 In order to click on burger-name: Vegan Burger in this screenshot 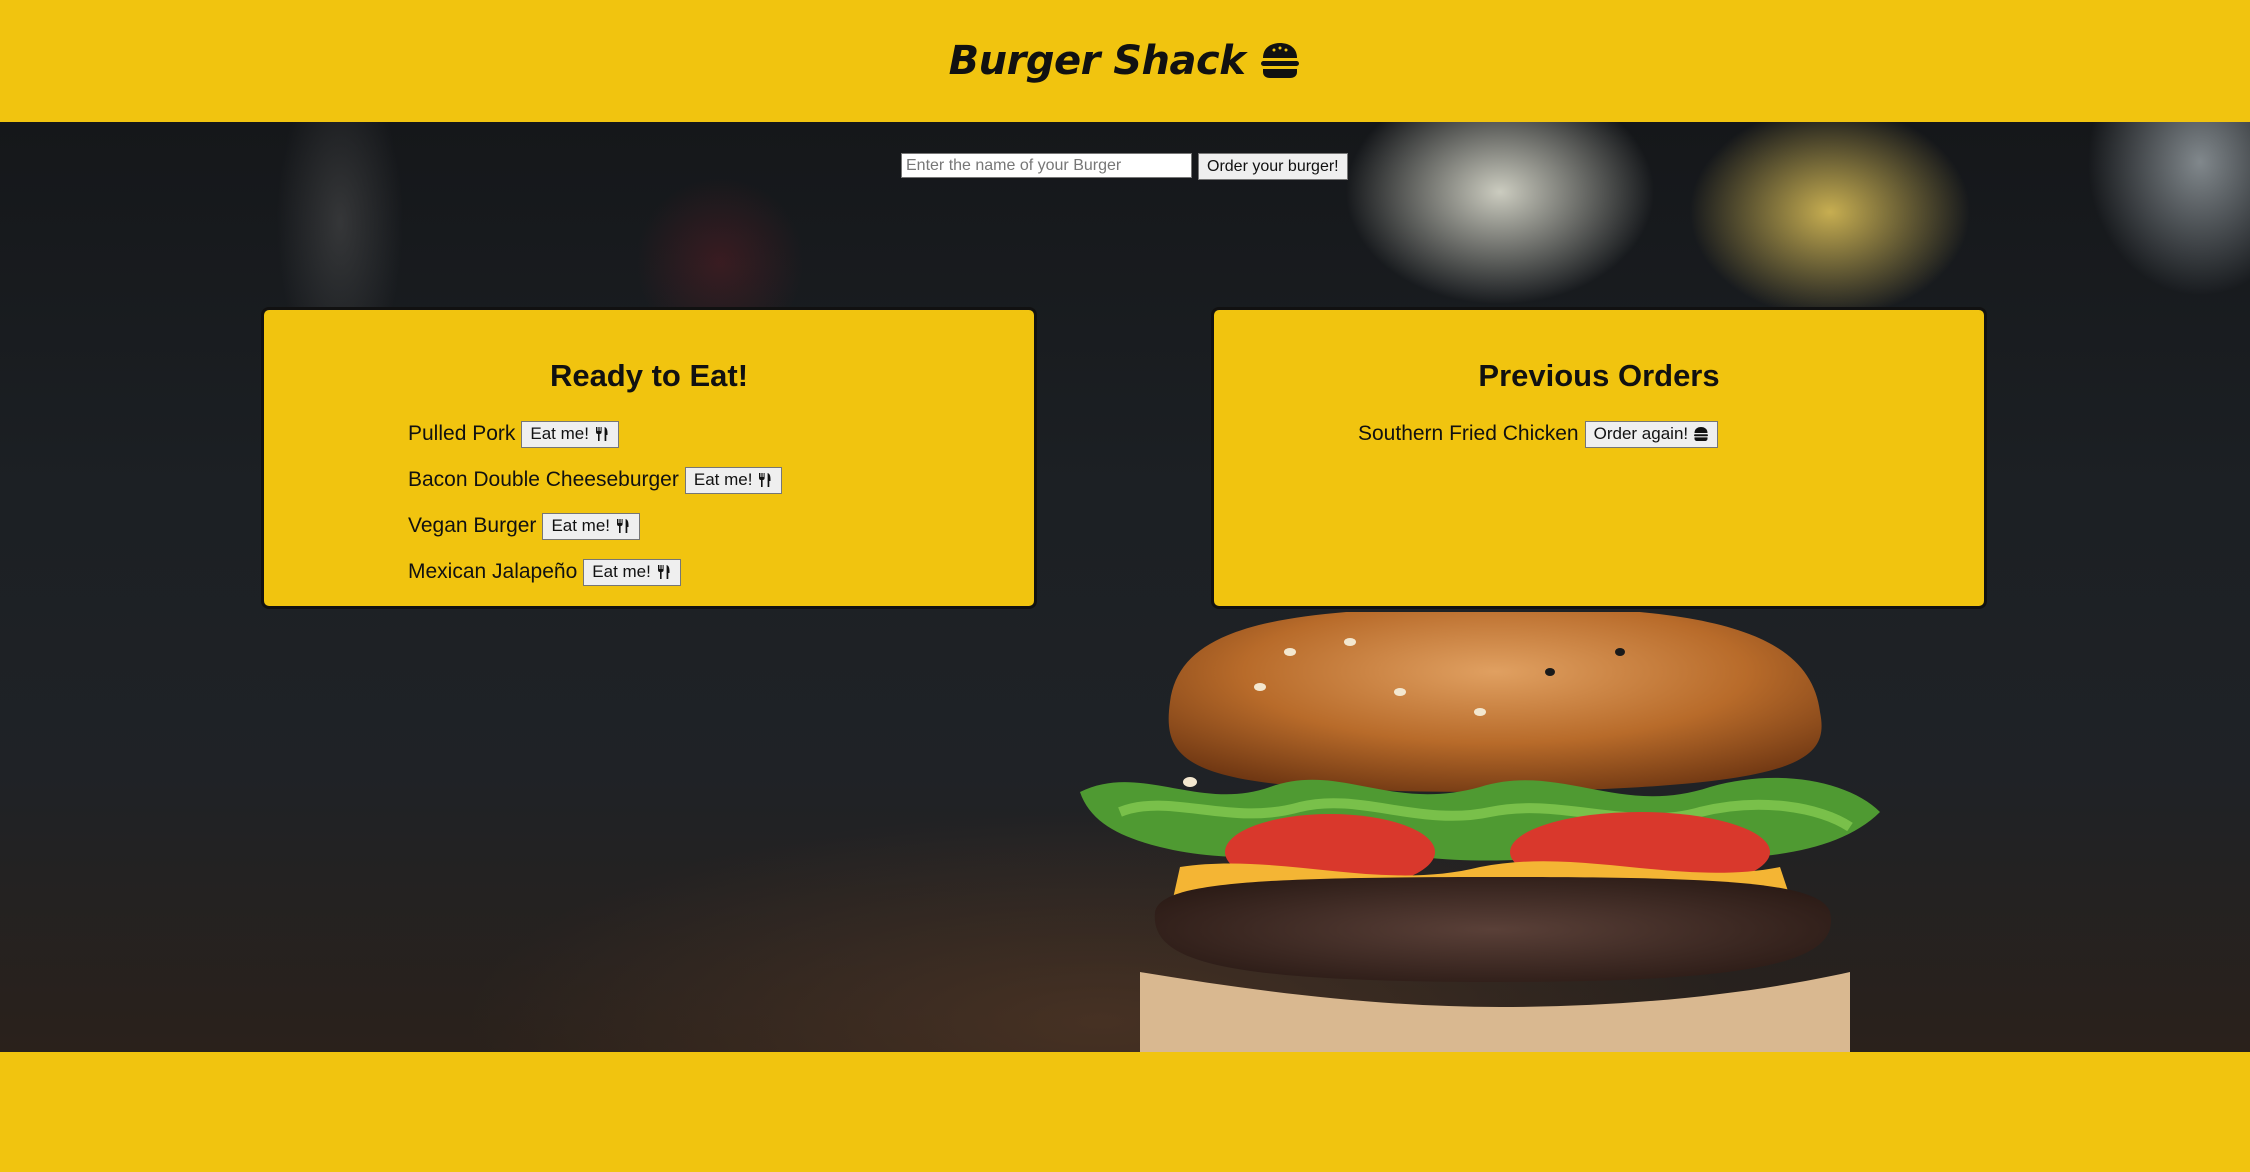, I will do `click(472, 525)`.